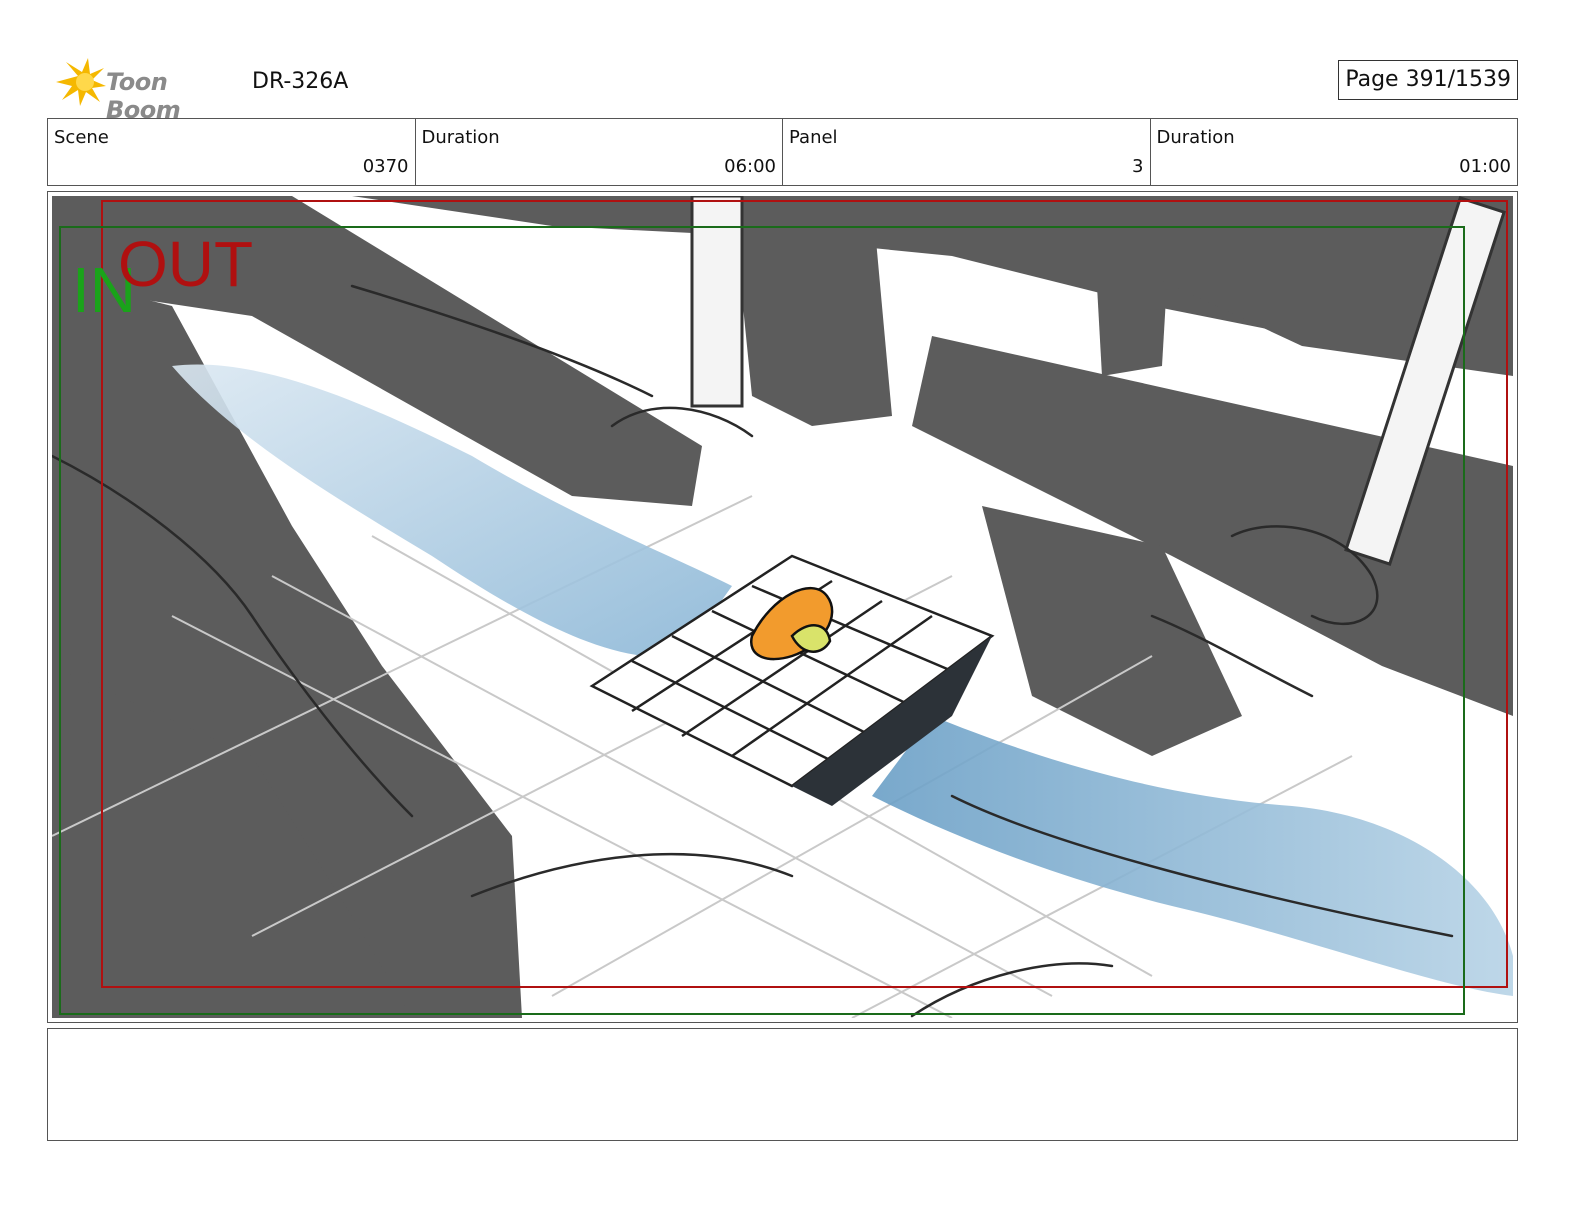 The height and width of the screenshot is (1224, 1584). I want to click on document-id: DR-326A, so click(300, 81).